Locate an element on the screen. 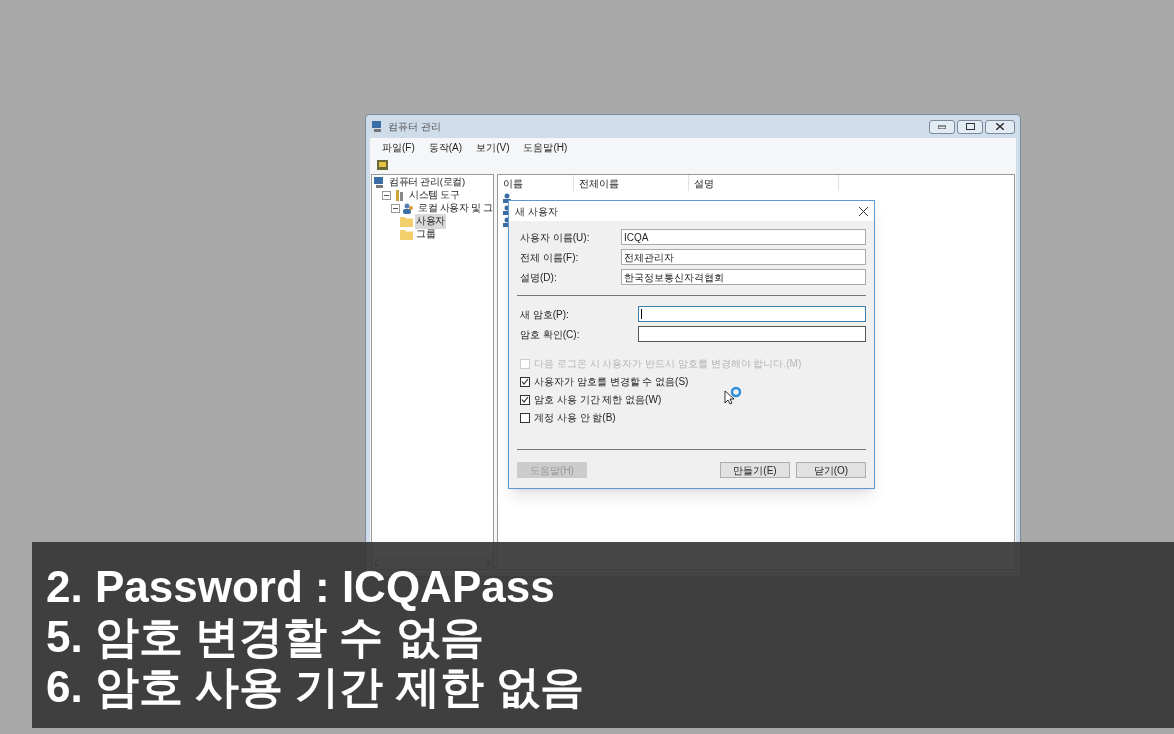  field-label: 사용자 이름(U): is located at coordinates (555, 237).